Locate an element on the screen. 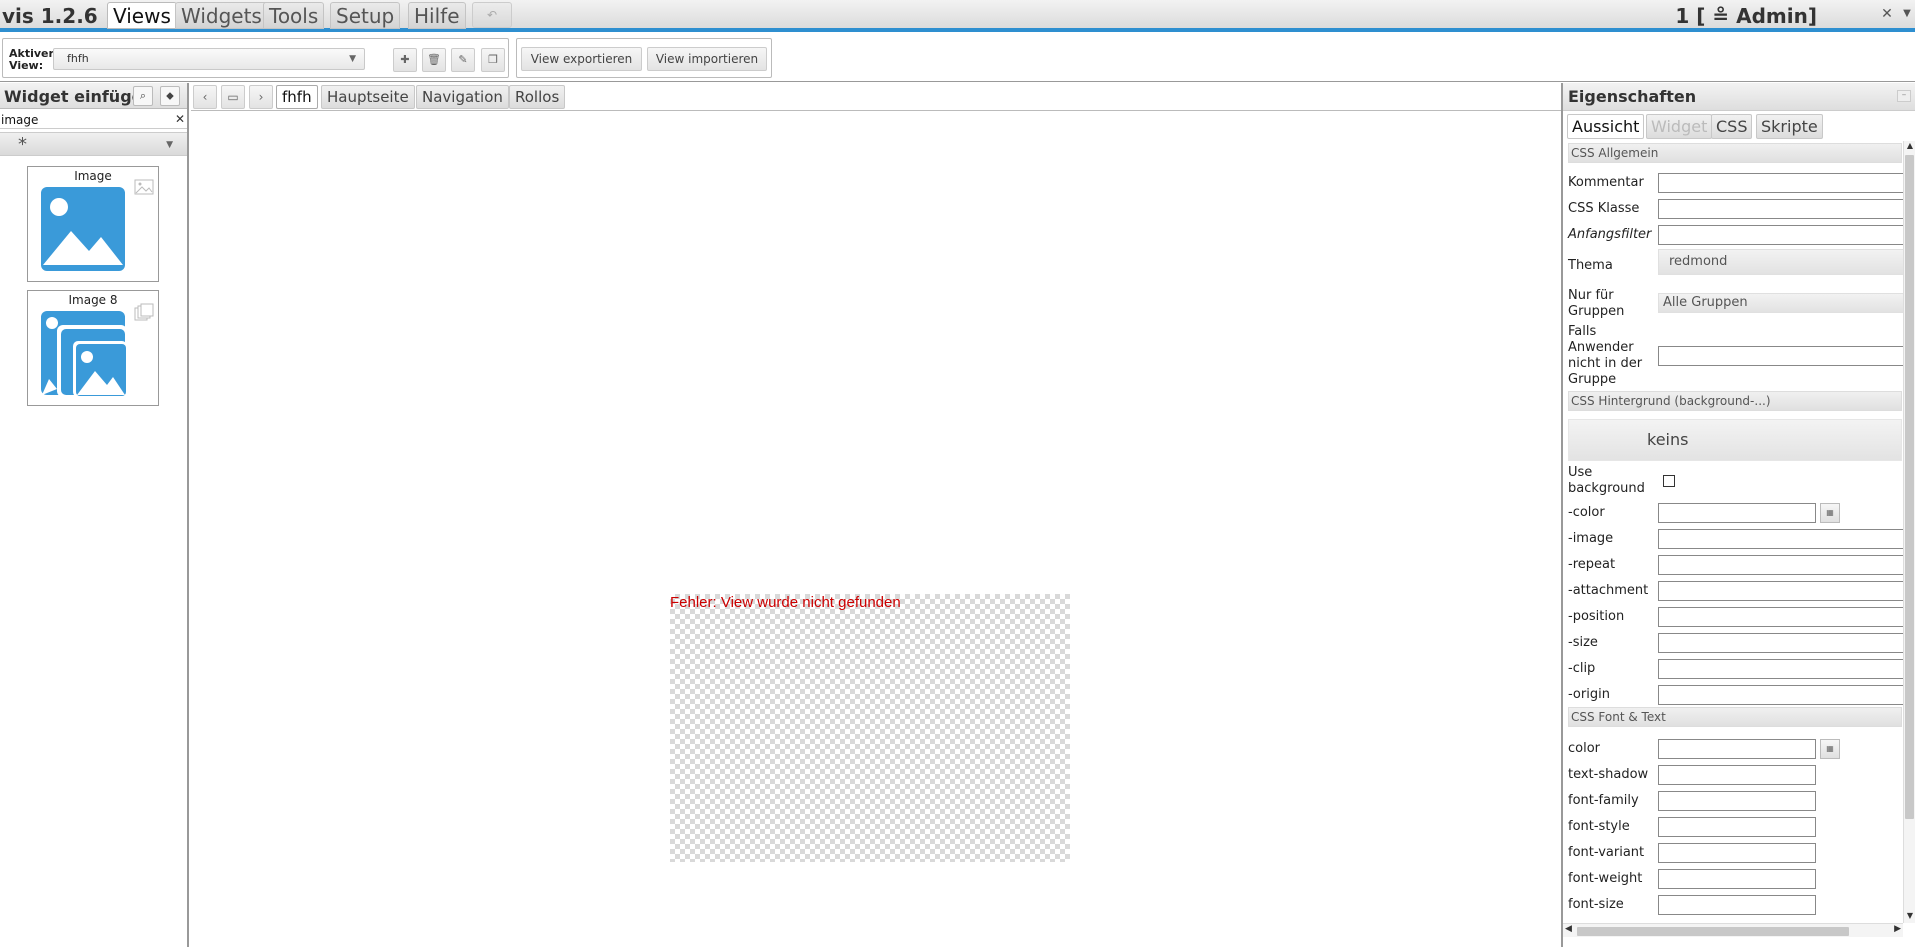  widget-category-select: * ▼ is located at coordinates (93, 144).